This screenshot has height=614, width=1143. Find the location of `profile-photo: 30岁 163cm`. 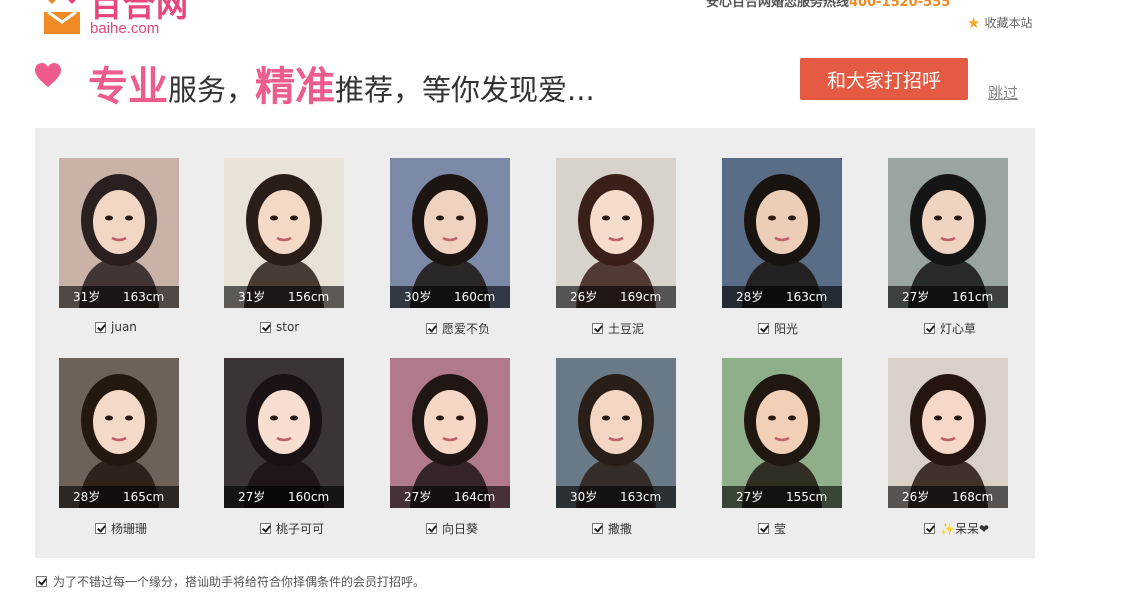

profile-photo: 30岁 163cm is located at coordinates (616, 433).